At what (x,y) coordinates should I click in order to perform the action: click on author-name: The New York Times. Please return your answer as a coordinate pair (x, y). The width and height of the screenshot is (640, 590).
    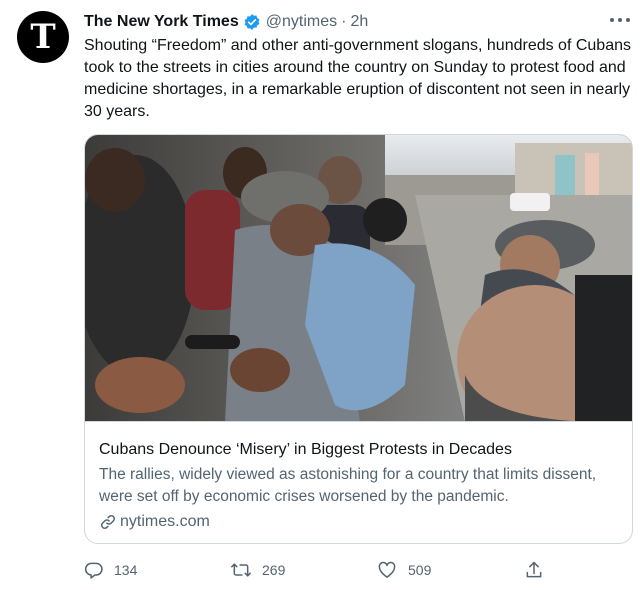
    Looking at the image, I should click on (161, 22).